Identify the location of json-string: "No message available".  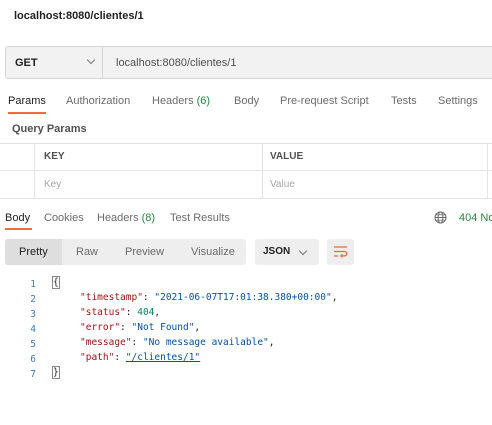
(205, 342).